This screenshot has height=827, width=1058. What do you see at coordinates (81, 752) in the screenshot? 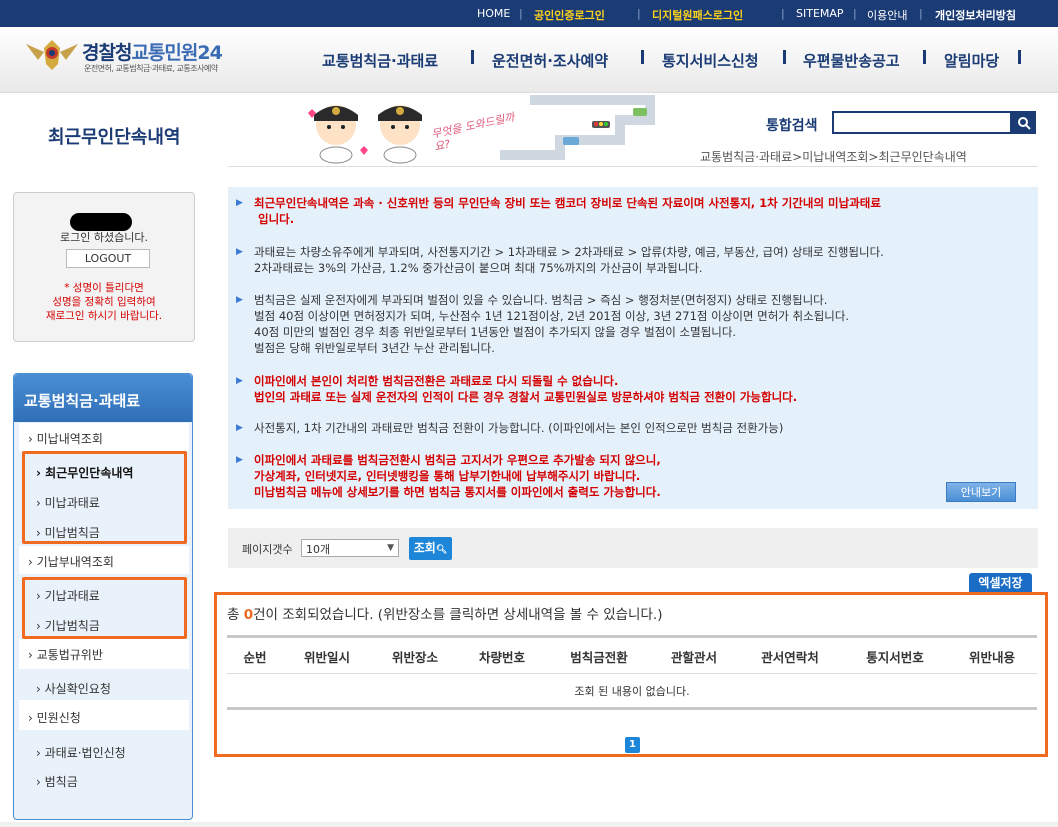
I see `lnb-item-corporate-request: › 과태료·법인신청` at bounding box center [81, 752].